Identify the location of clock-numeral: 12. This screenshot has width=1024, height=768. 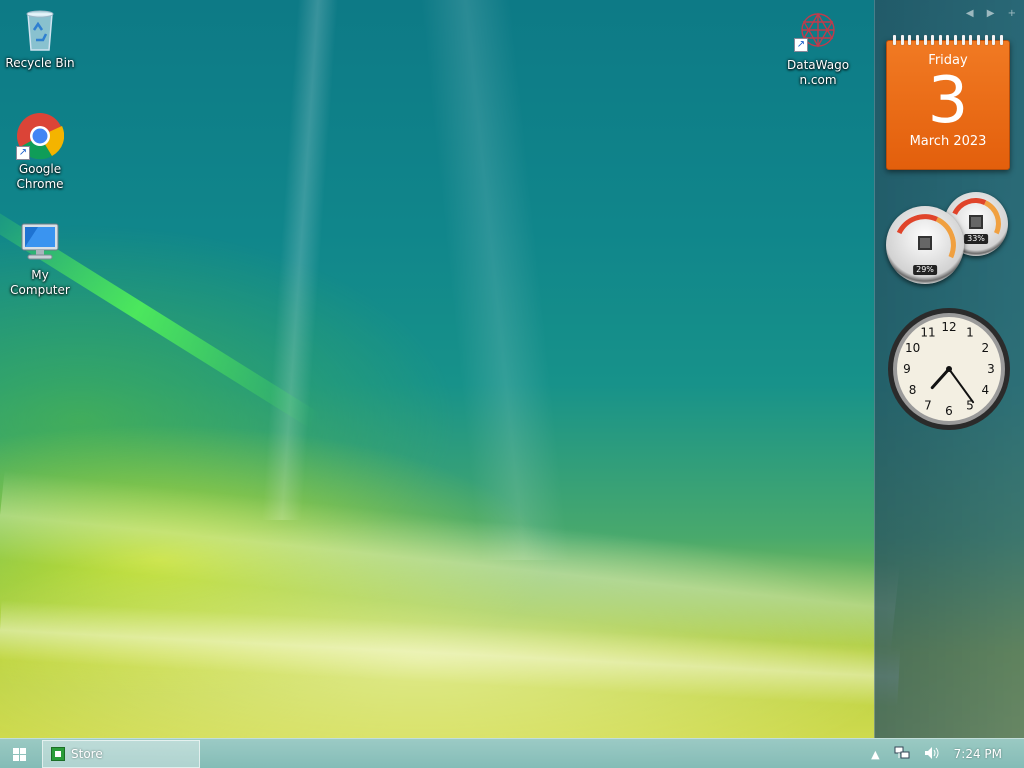
(948, 327).